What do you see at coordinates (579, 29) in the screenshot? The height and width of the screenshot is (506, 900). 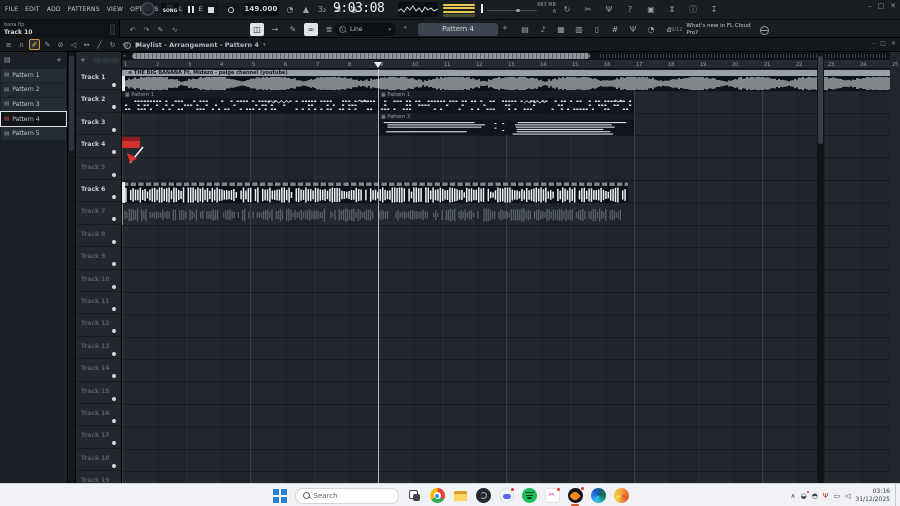 I see `mixer-icon: ▥` at bounding box center [579, 29].